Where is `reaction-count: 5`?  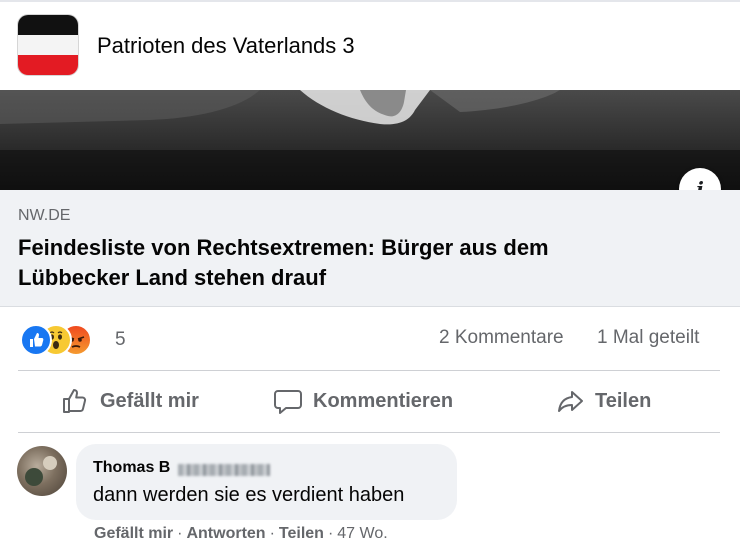
reaction-count: 5 is located at coordinates (120, 340).